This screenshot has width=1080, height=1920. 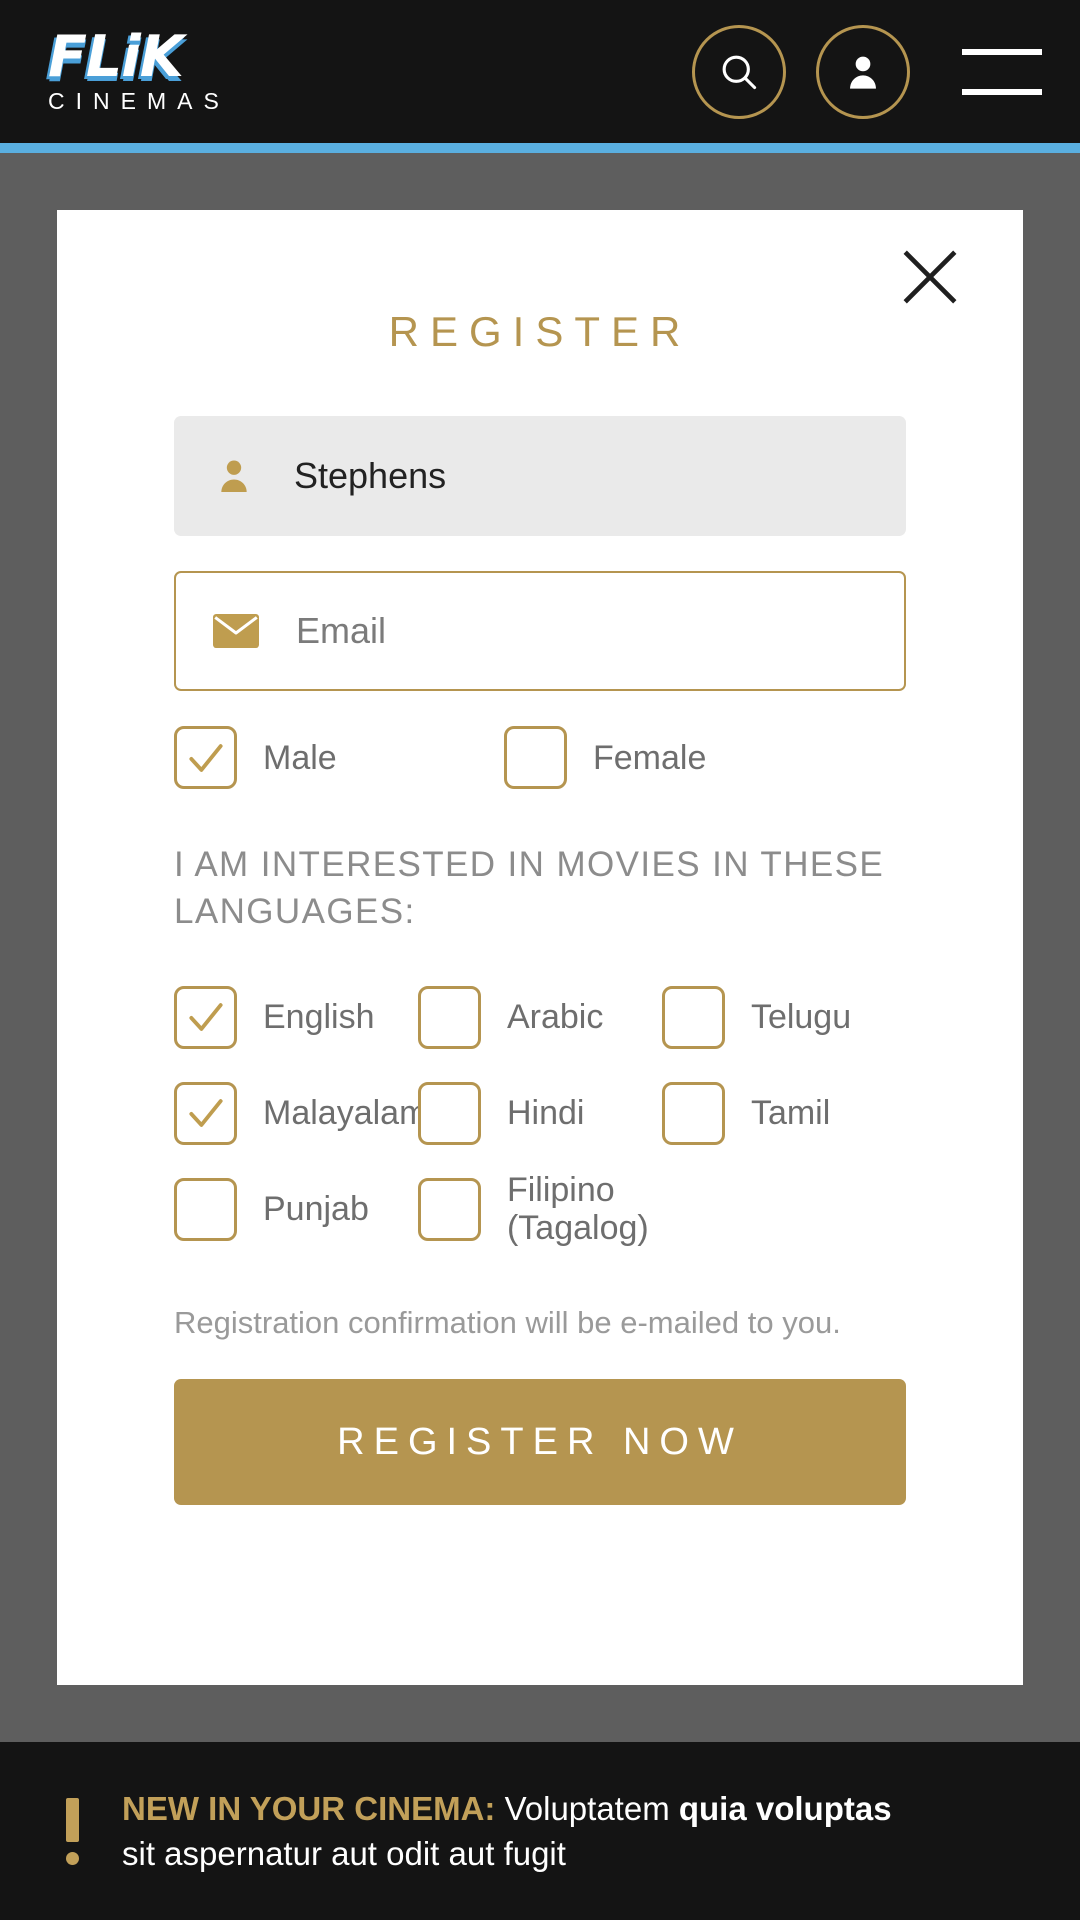 I want to click on language-label-tamil: Tamil, so click(x=790, y=1113).